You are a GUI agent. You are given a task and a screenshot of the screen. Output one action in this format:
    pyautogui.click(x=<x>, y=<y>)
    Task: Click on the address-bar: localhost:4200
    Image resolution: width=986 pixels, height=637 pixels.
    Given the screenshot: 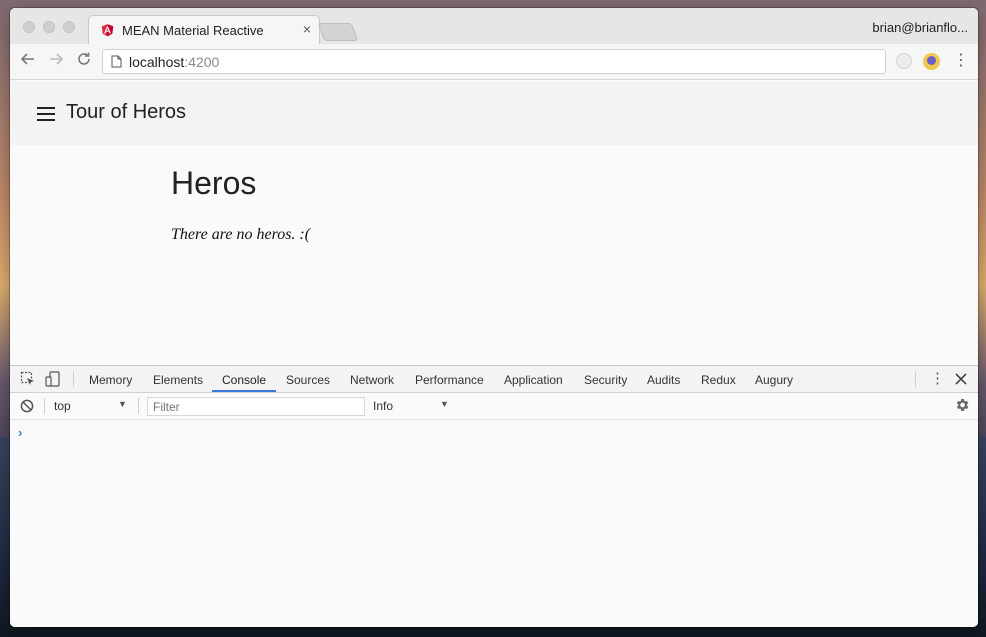 What is the action you would take?
    pyautogui.click(x=494, y=61)
    